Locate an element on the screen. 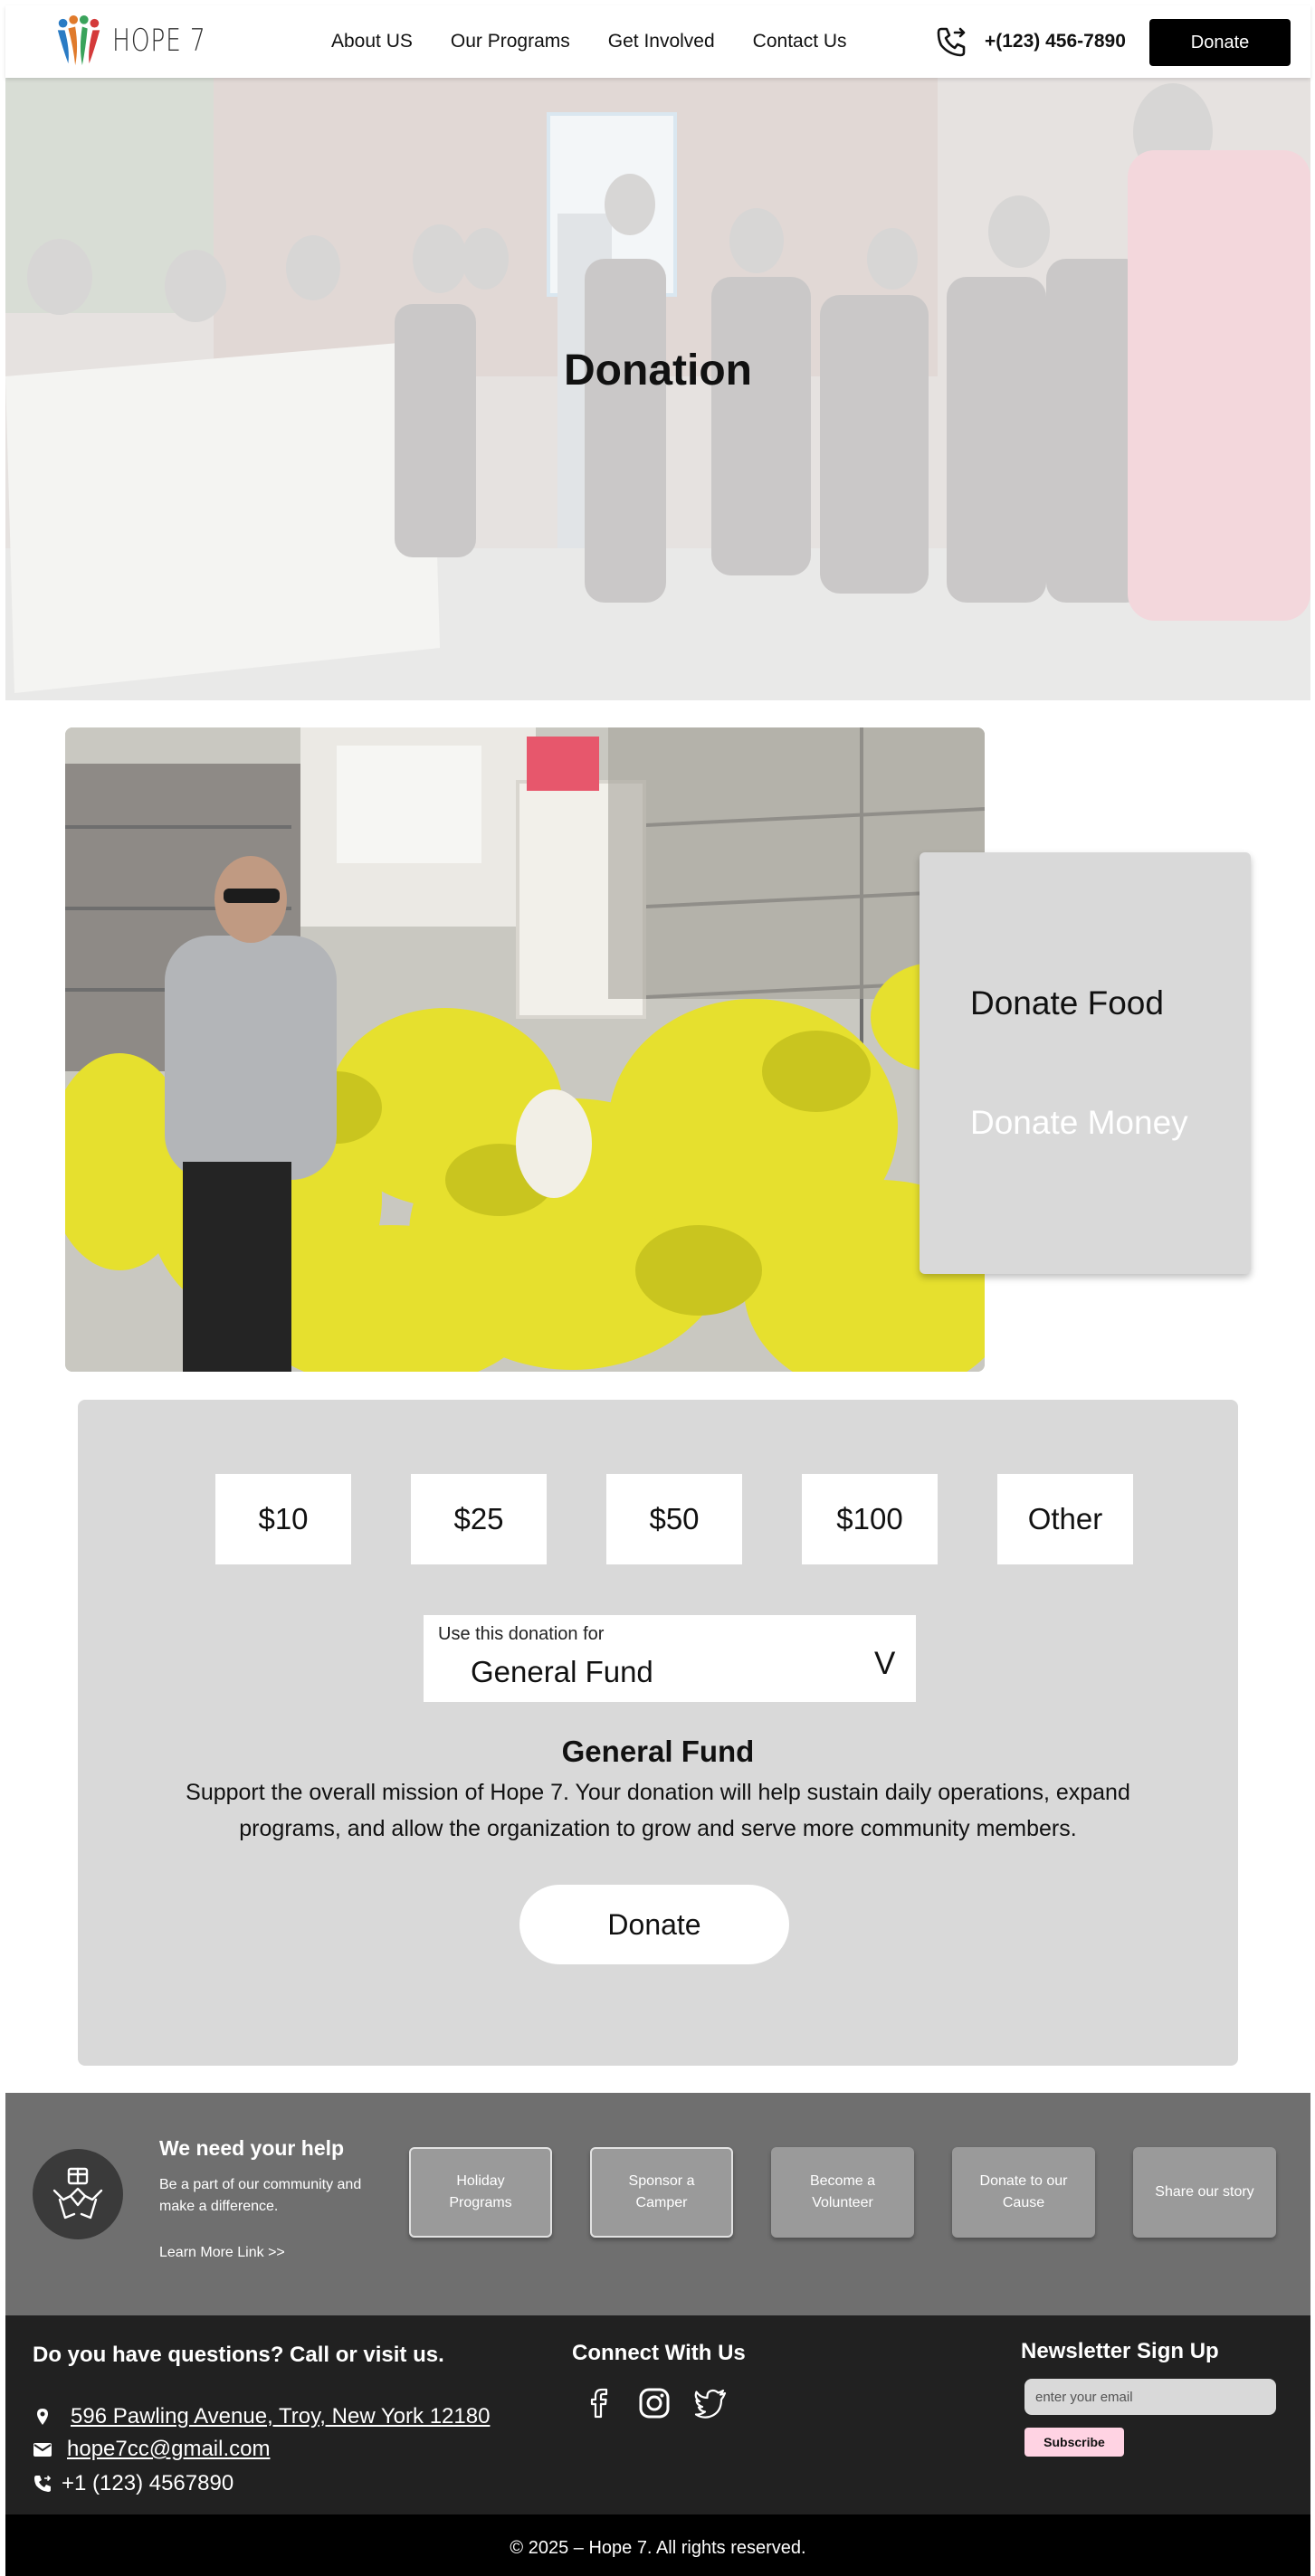 The height and width of the screenshot is (2576, 1315). become-volunteer-button: Become a Volunteer is located at coordinates (842, 2193).